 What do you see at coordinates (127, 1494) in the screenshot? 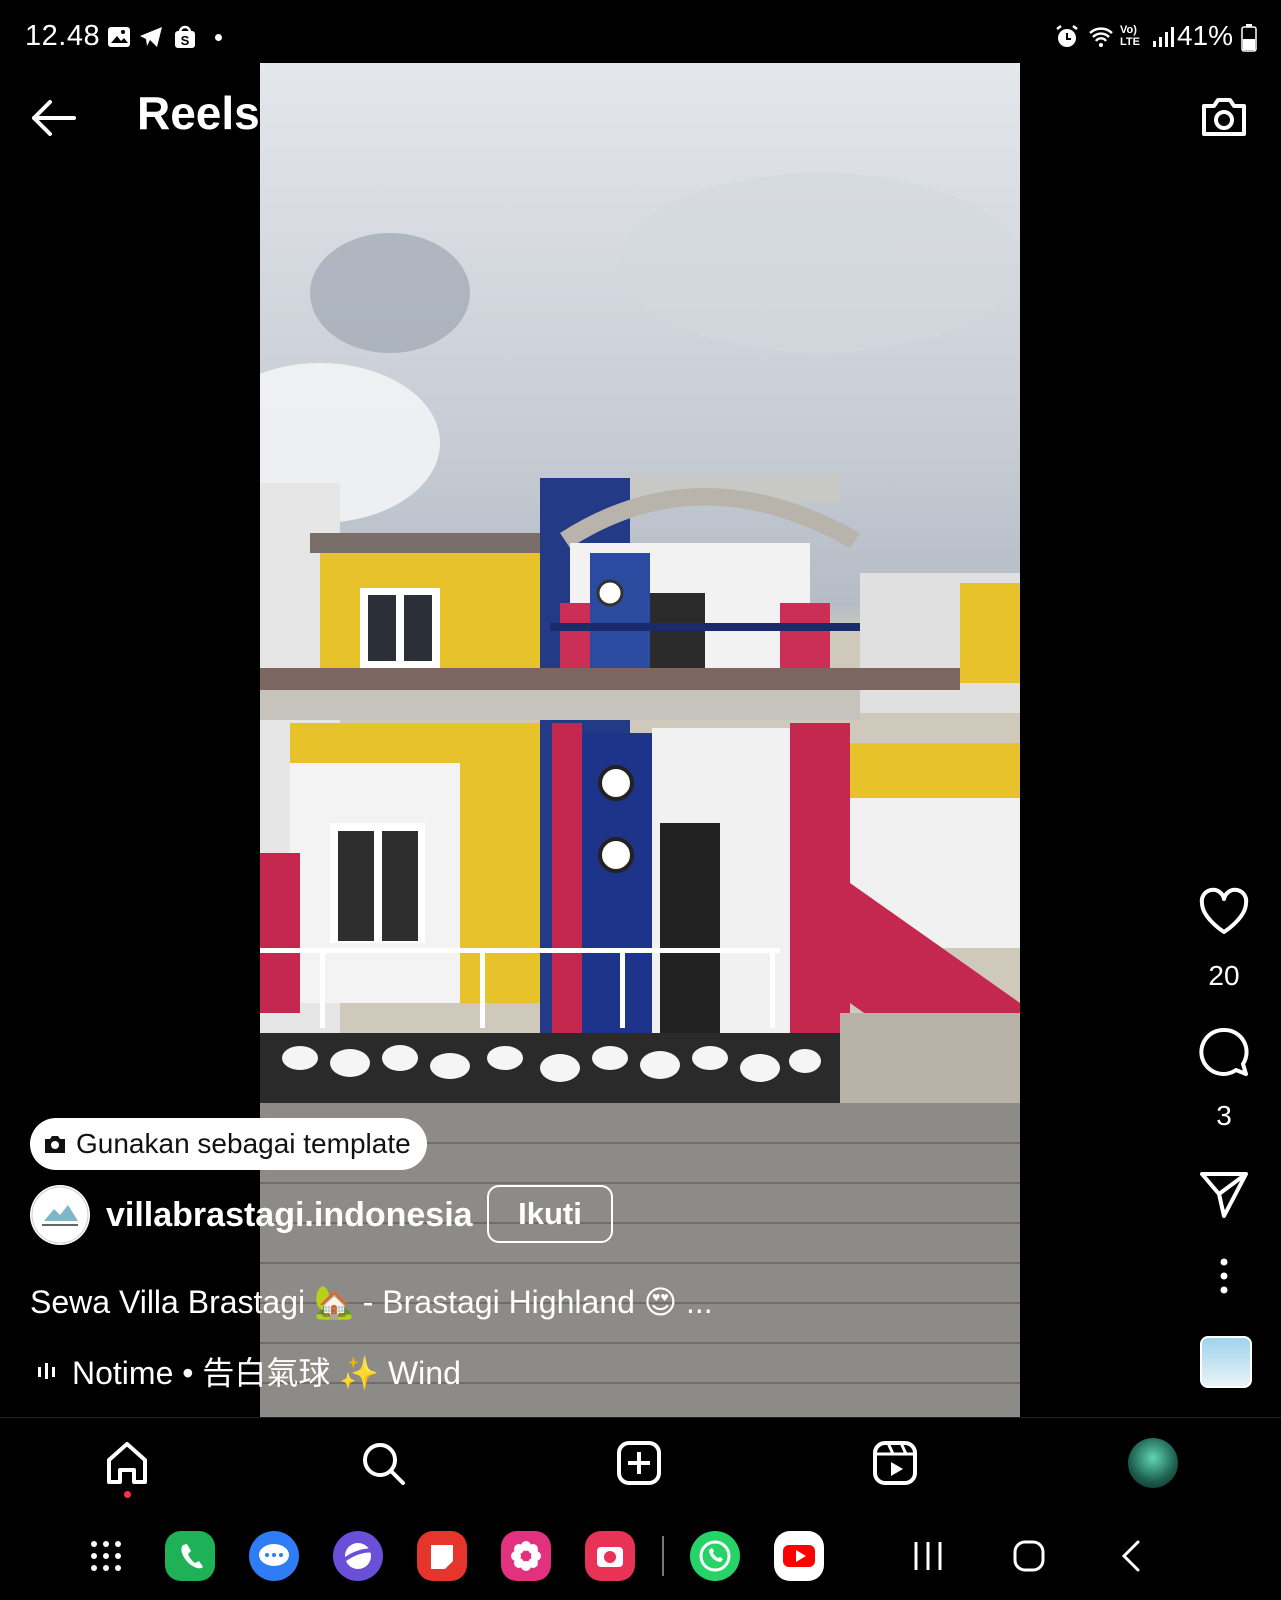
I see `home-notification-dot` at bounding box center [127, 1494].